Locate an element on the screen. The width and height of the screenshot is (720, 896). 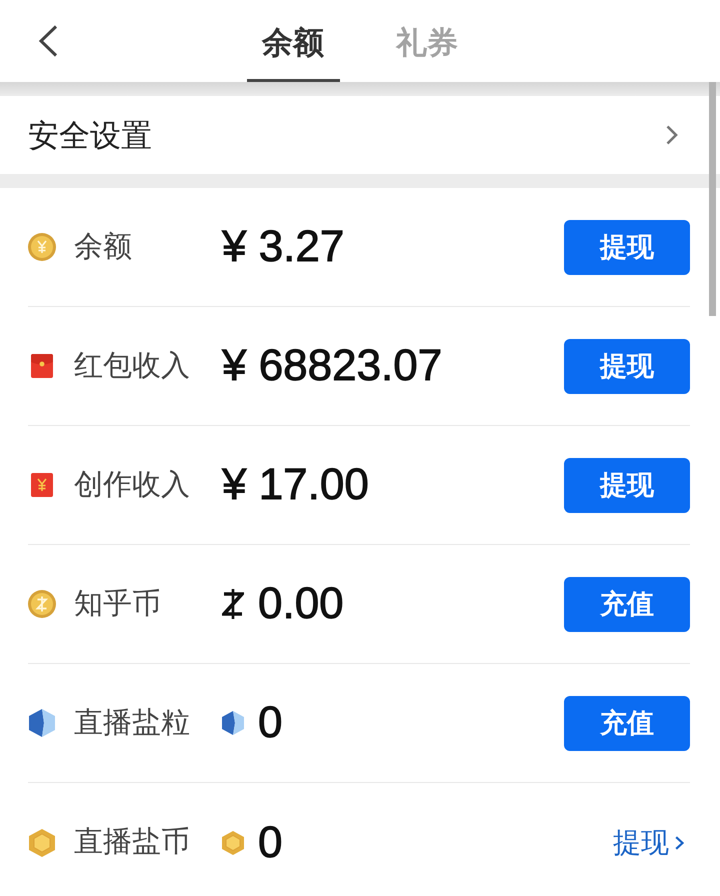
account-label: 直播盐币 is located at coordinates (132, 842).